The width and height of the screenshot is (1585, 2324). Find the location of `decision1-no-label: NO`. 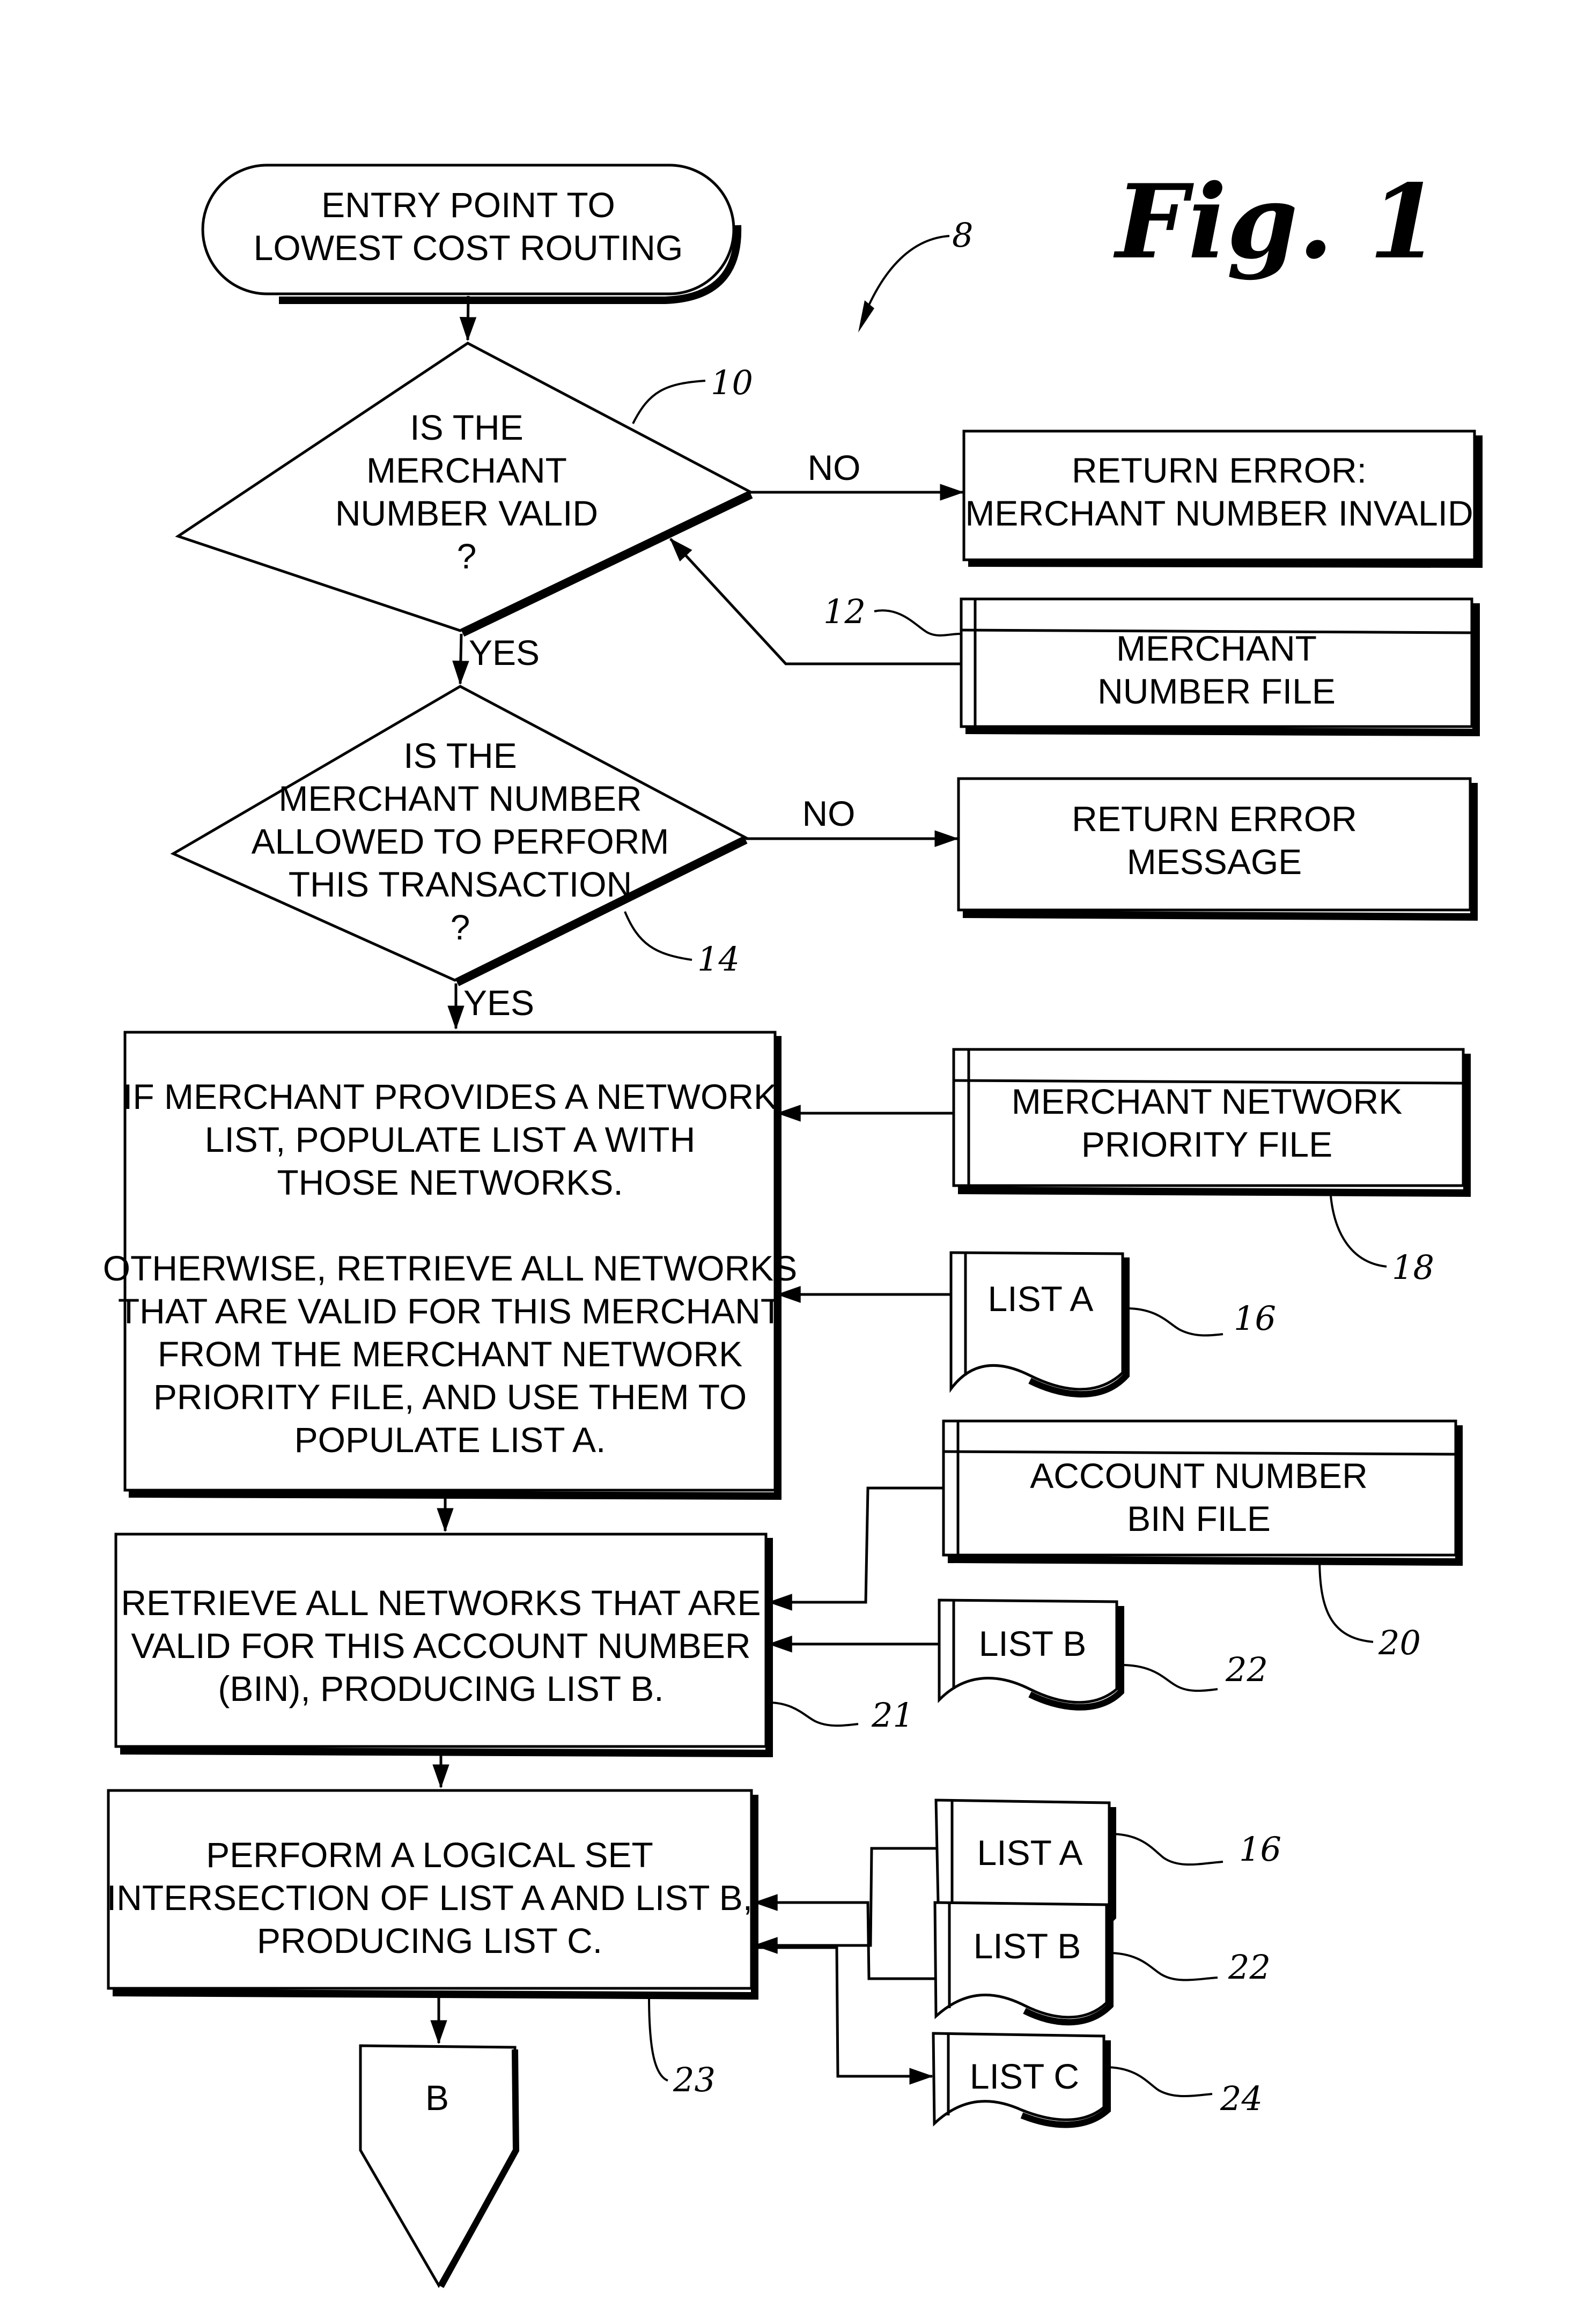

decision1-no-label: NO is located at coordinates (834, 467).